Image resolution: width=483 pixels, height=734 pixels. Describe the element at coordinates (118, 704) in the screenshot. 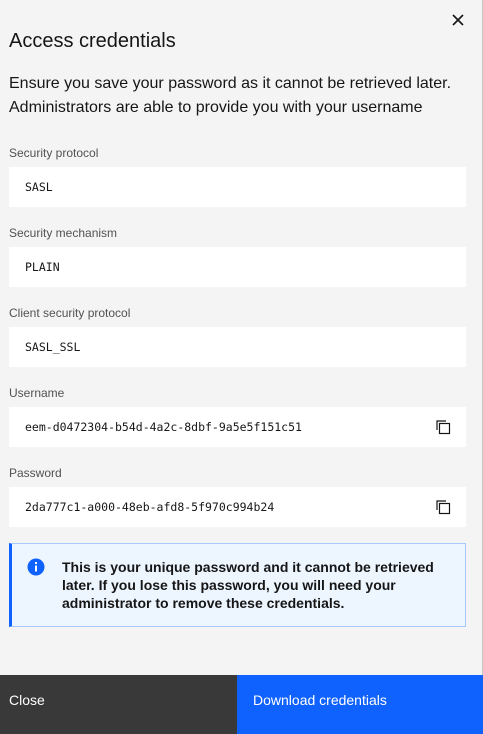

I see `close-button: Close` at that location.